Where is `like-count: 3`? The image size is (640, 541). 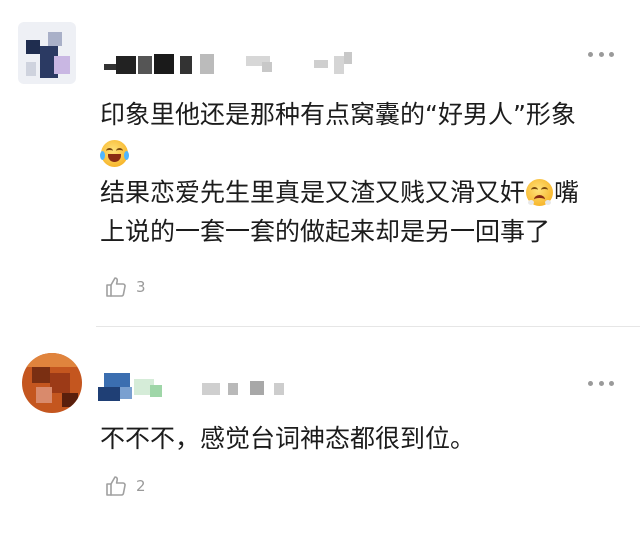
like-count: 3 is located at coordinates (141, 287).